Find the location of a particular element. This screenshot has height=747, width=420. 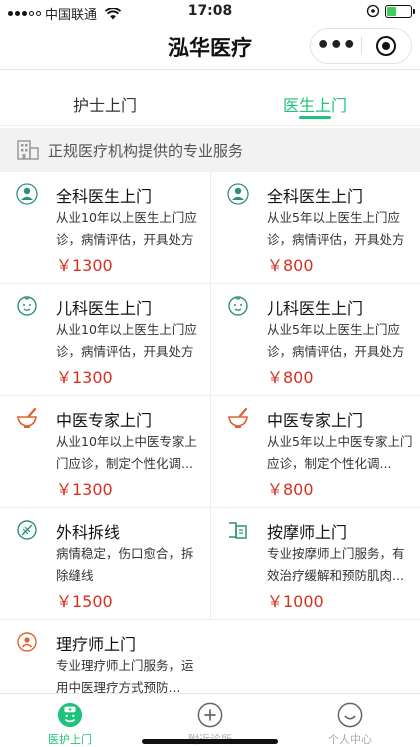

tab-label: 个人中心 is located at coordinates (350, 739).